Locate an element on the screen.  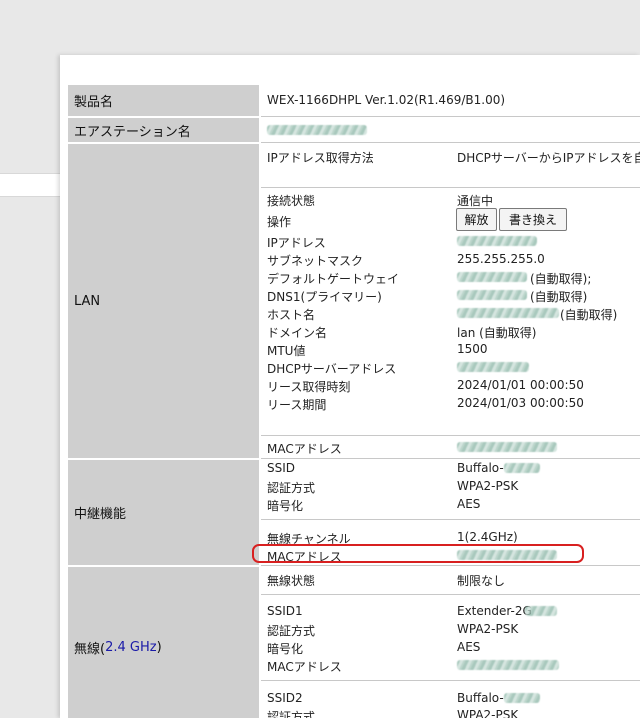
auth2-label: 認証方式 is located at coordinates (291, 714).